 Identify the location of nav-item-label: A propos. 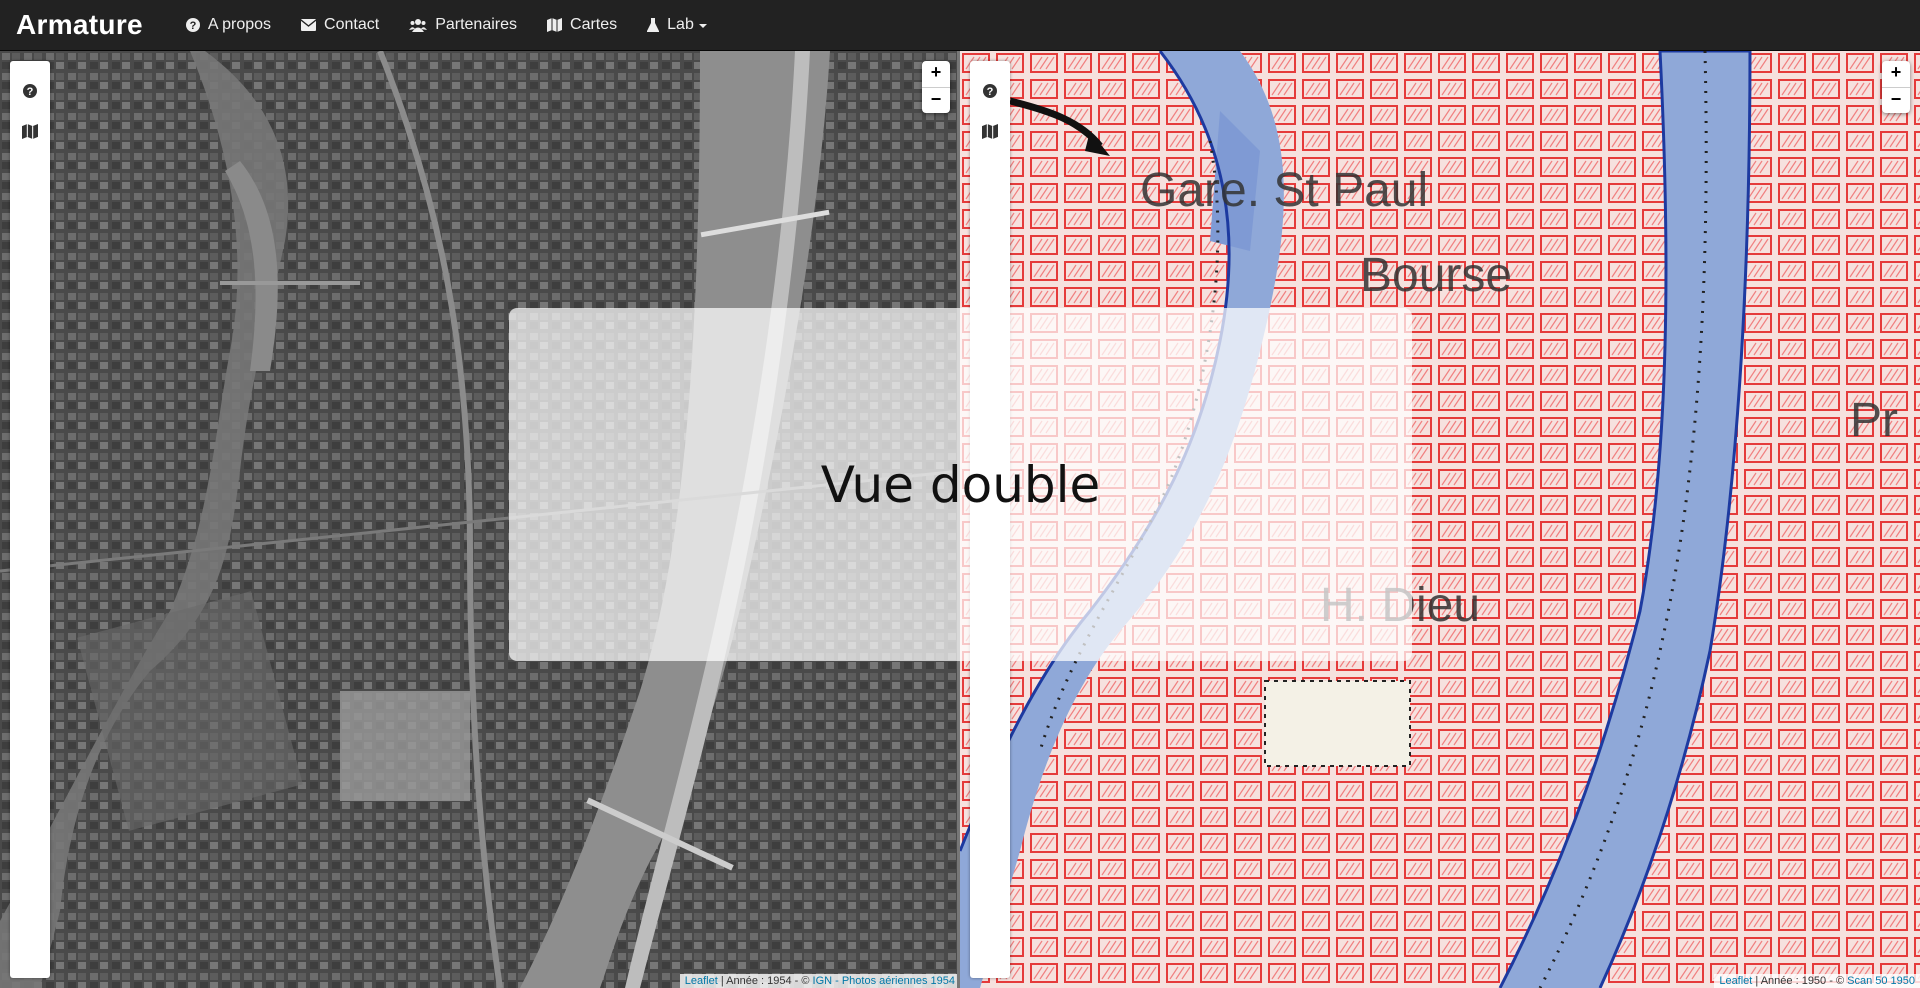
(239, 24).